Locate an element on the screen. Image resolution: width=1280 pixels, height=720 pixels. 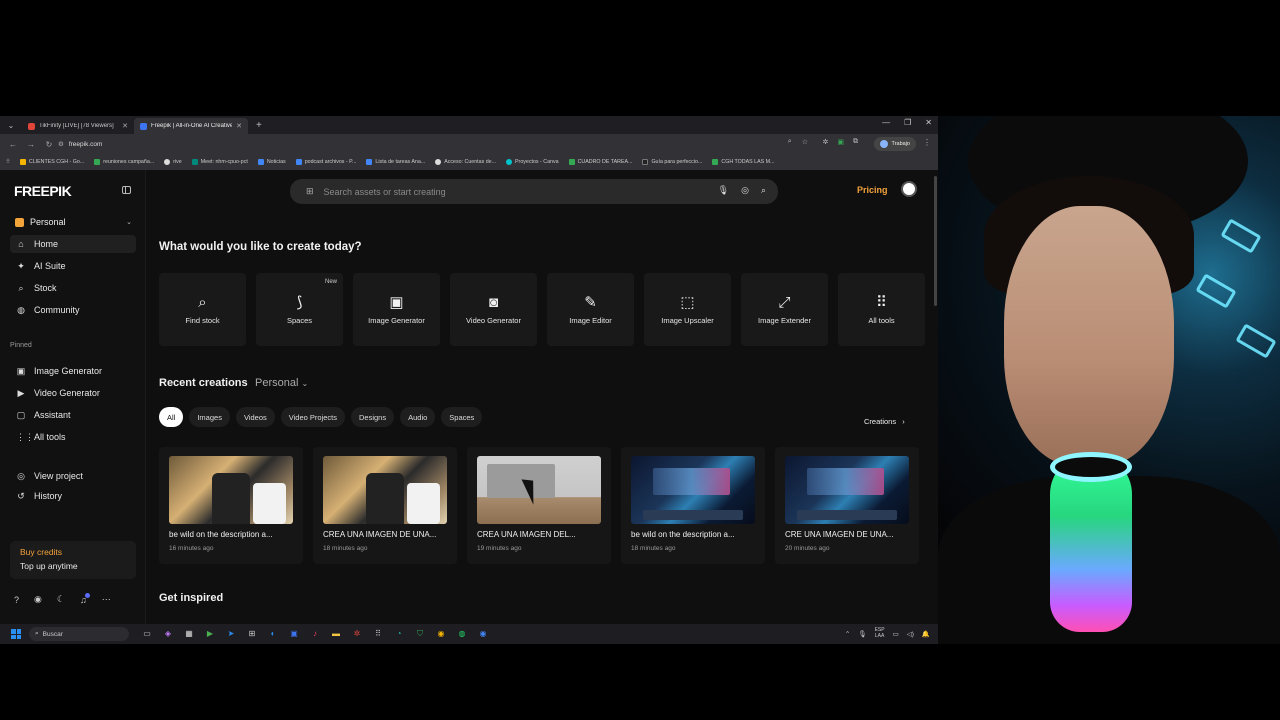
help-icon: ? is located at coordinates (16, 600).